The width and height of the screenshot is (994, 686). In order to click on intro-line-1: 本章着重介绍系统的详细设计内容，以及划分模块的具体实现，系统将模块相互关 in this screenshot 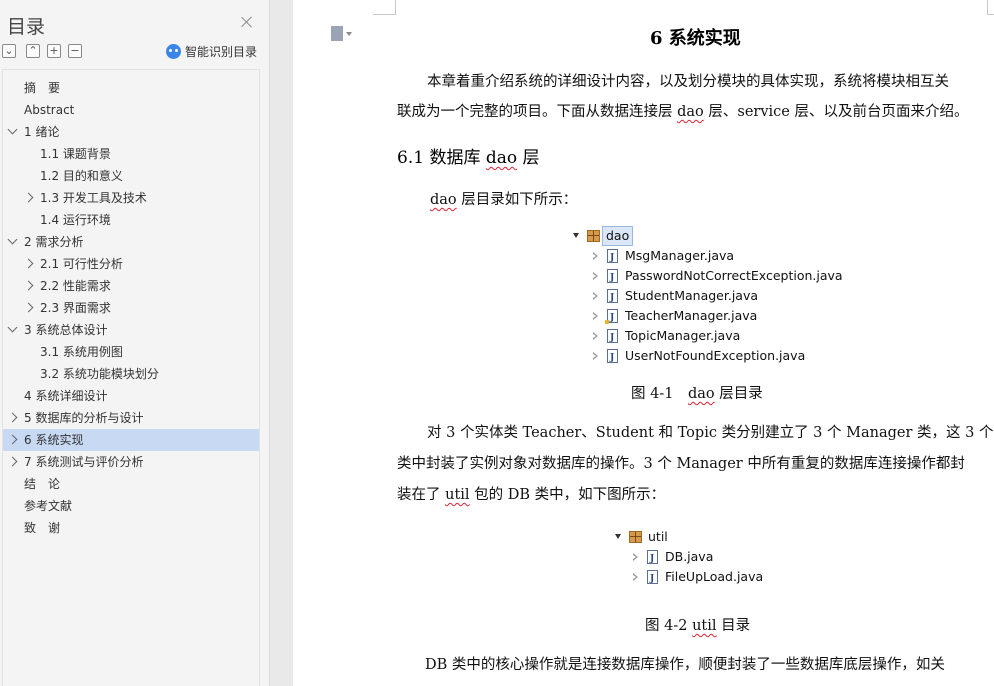, I will do `click(688, 82)`.